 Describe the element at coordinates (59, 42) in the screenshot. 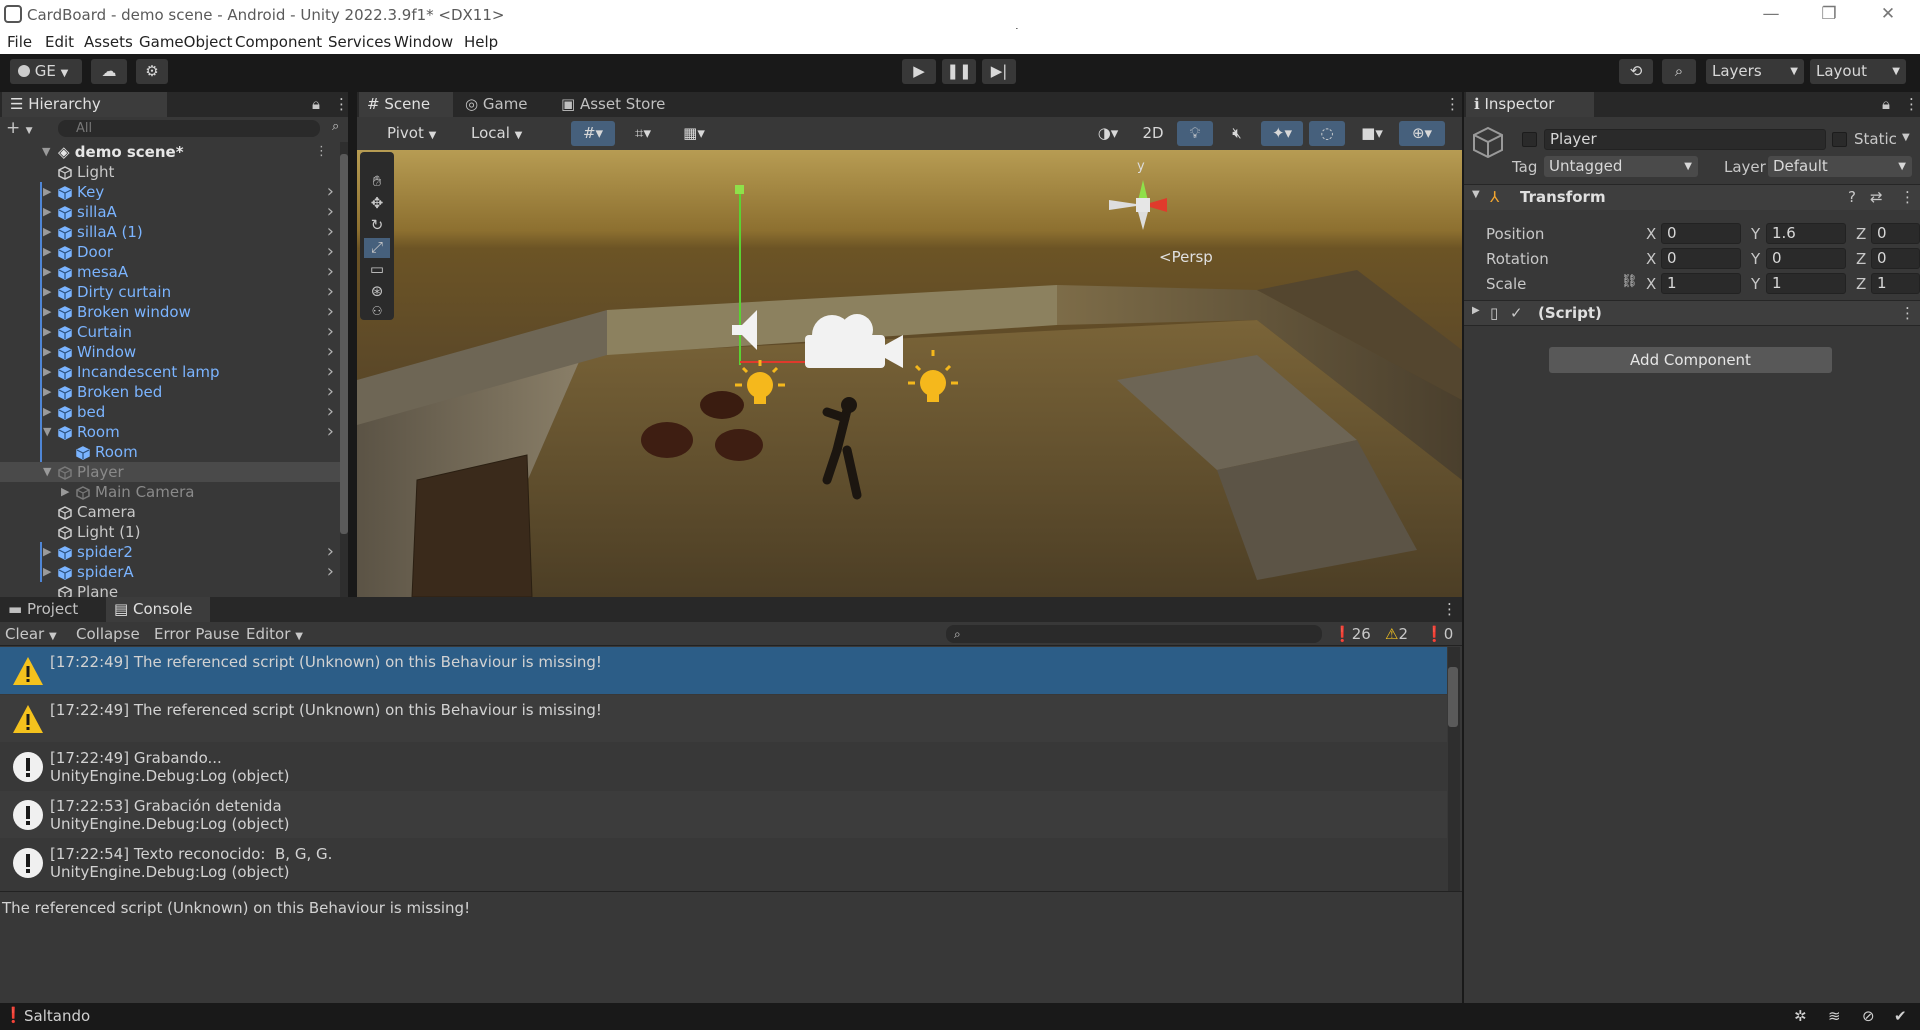

I see `menu-edit: Edit` at that location.